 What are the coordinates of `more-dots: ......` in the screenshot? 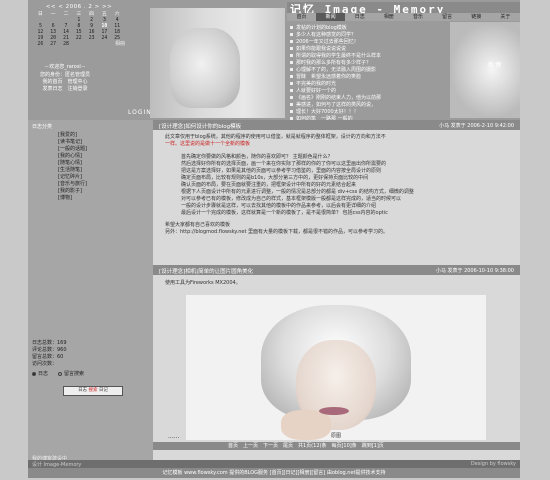 It's located at (174, 436).